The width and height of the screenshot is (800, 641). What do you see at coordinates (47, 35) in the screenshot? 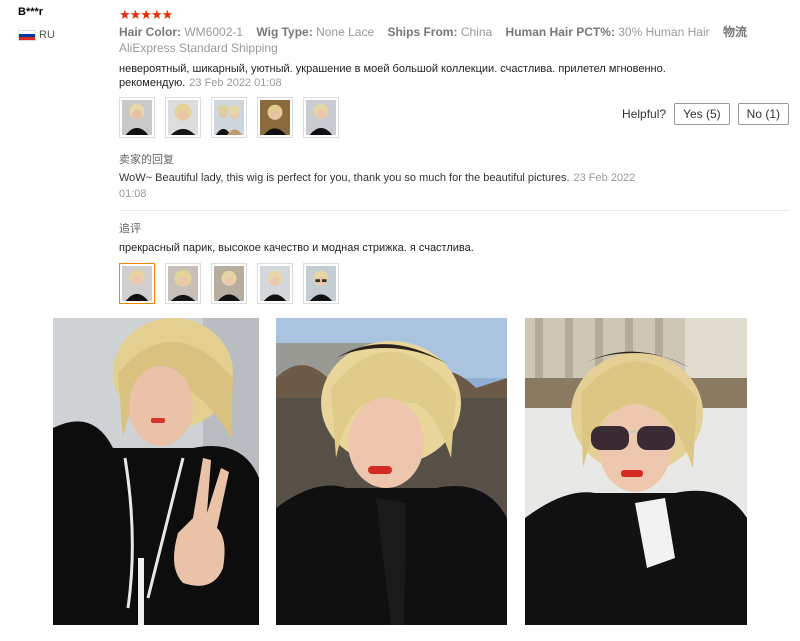
I see `country-code: RU` at bounding box center [47, 35].